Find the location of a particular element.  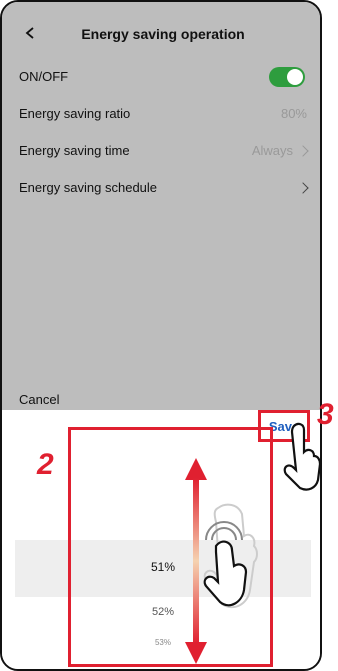

back-icon is located at coordinates (31, 33).